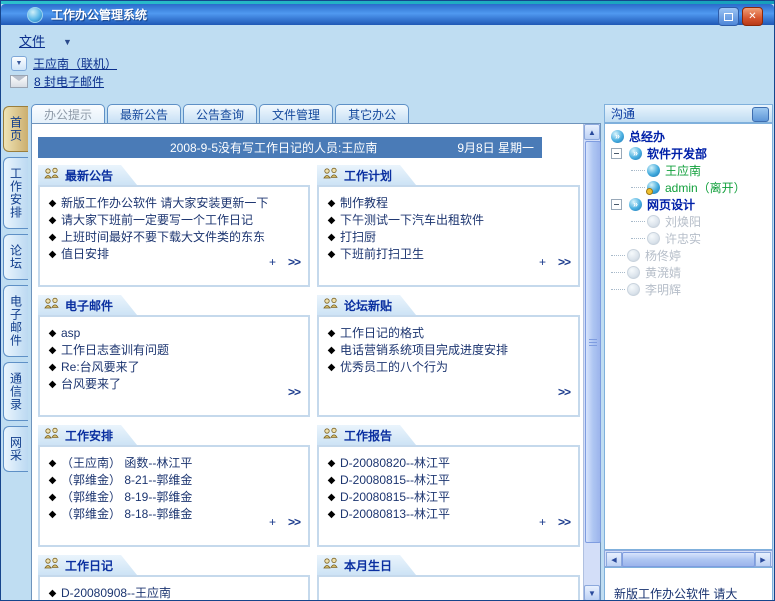 The width and height of the screenshot is (775, 601). What do you see at coordinates (688, 272) in the screenshot?
I see `tree-node-8: 黄溌婧` at bounding box center [688, 272].